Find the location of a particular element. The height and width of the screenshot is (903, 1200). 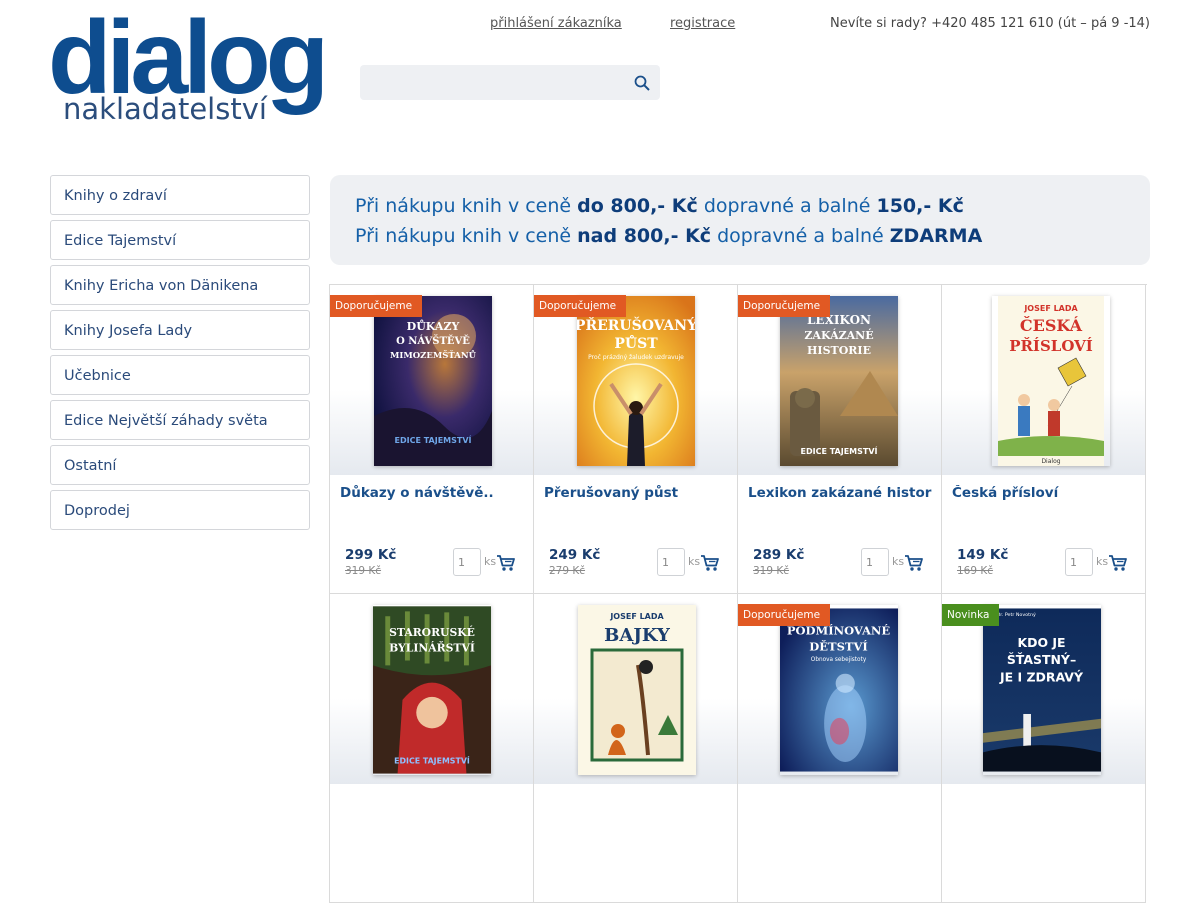

product-card: STARORUSKÉ BYLINÁŘSTVÍ EDICE TAJEMSTVÍ is located at coordinates (432, 748).